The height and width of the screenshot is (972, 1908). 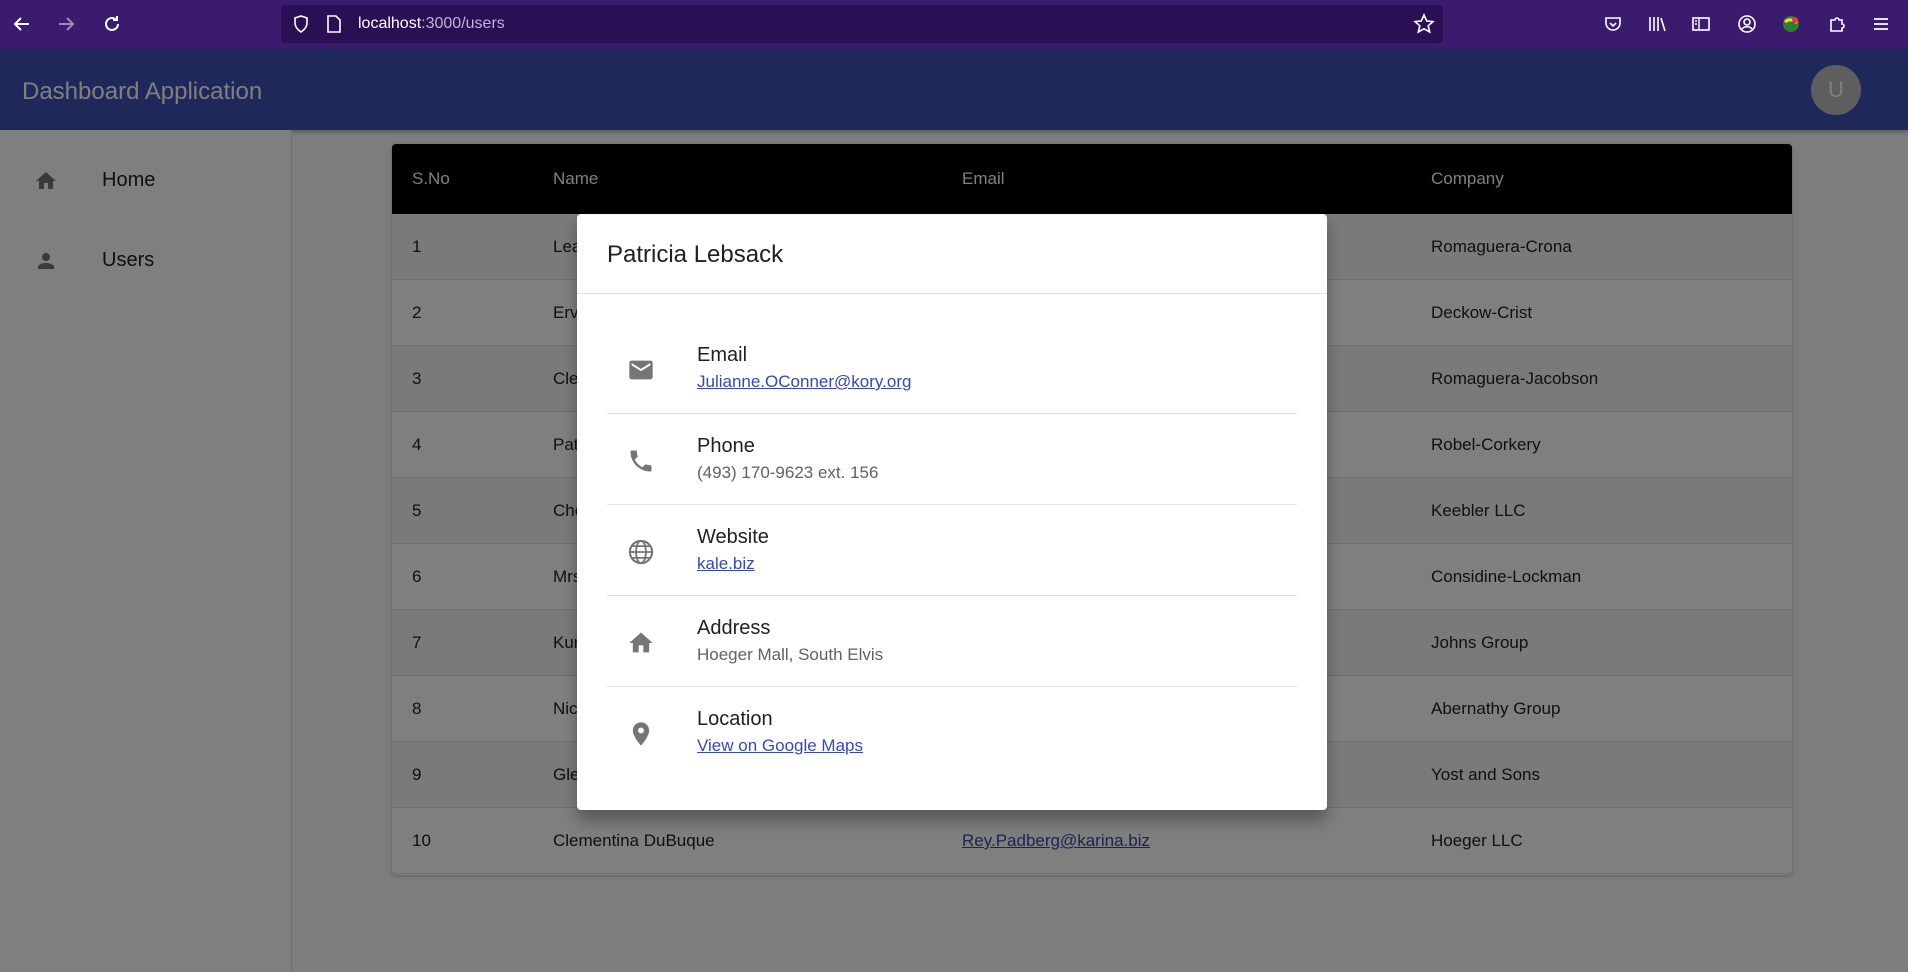 I want to click on detail-email: Email Julianne.OConner@kory.org, so click(x=952, y=368).